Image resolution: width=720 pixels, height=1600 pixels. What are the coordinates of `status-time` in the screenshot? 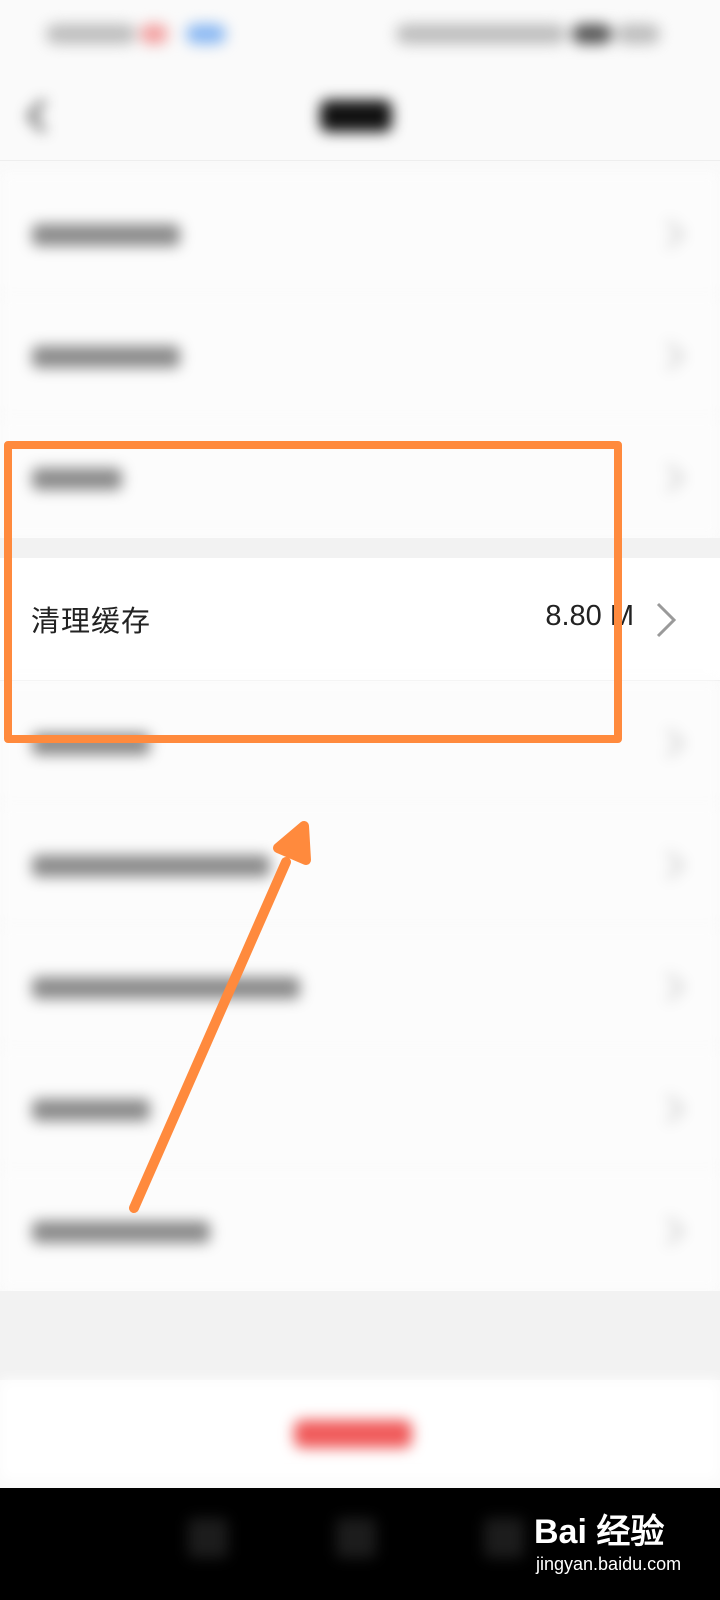 It's located at (91, 34).